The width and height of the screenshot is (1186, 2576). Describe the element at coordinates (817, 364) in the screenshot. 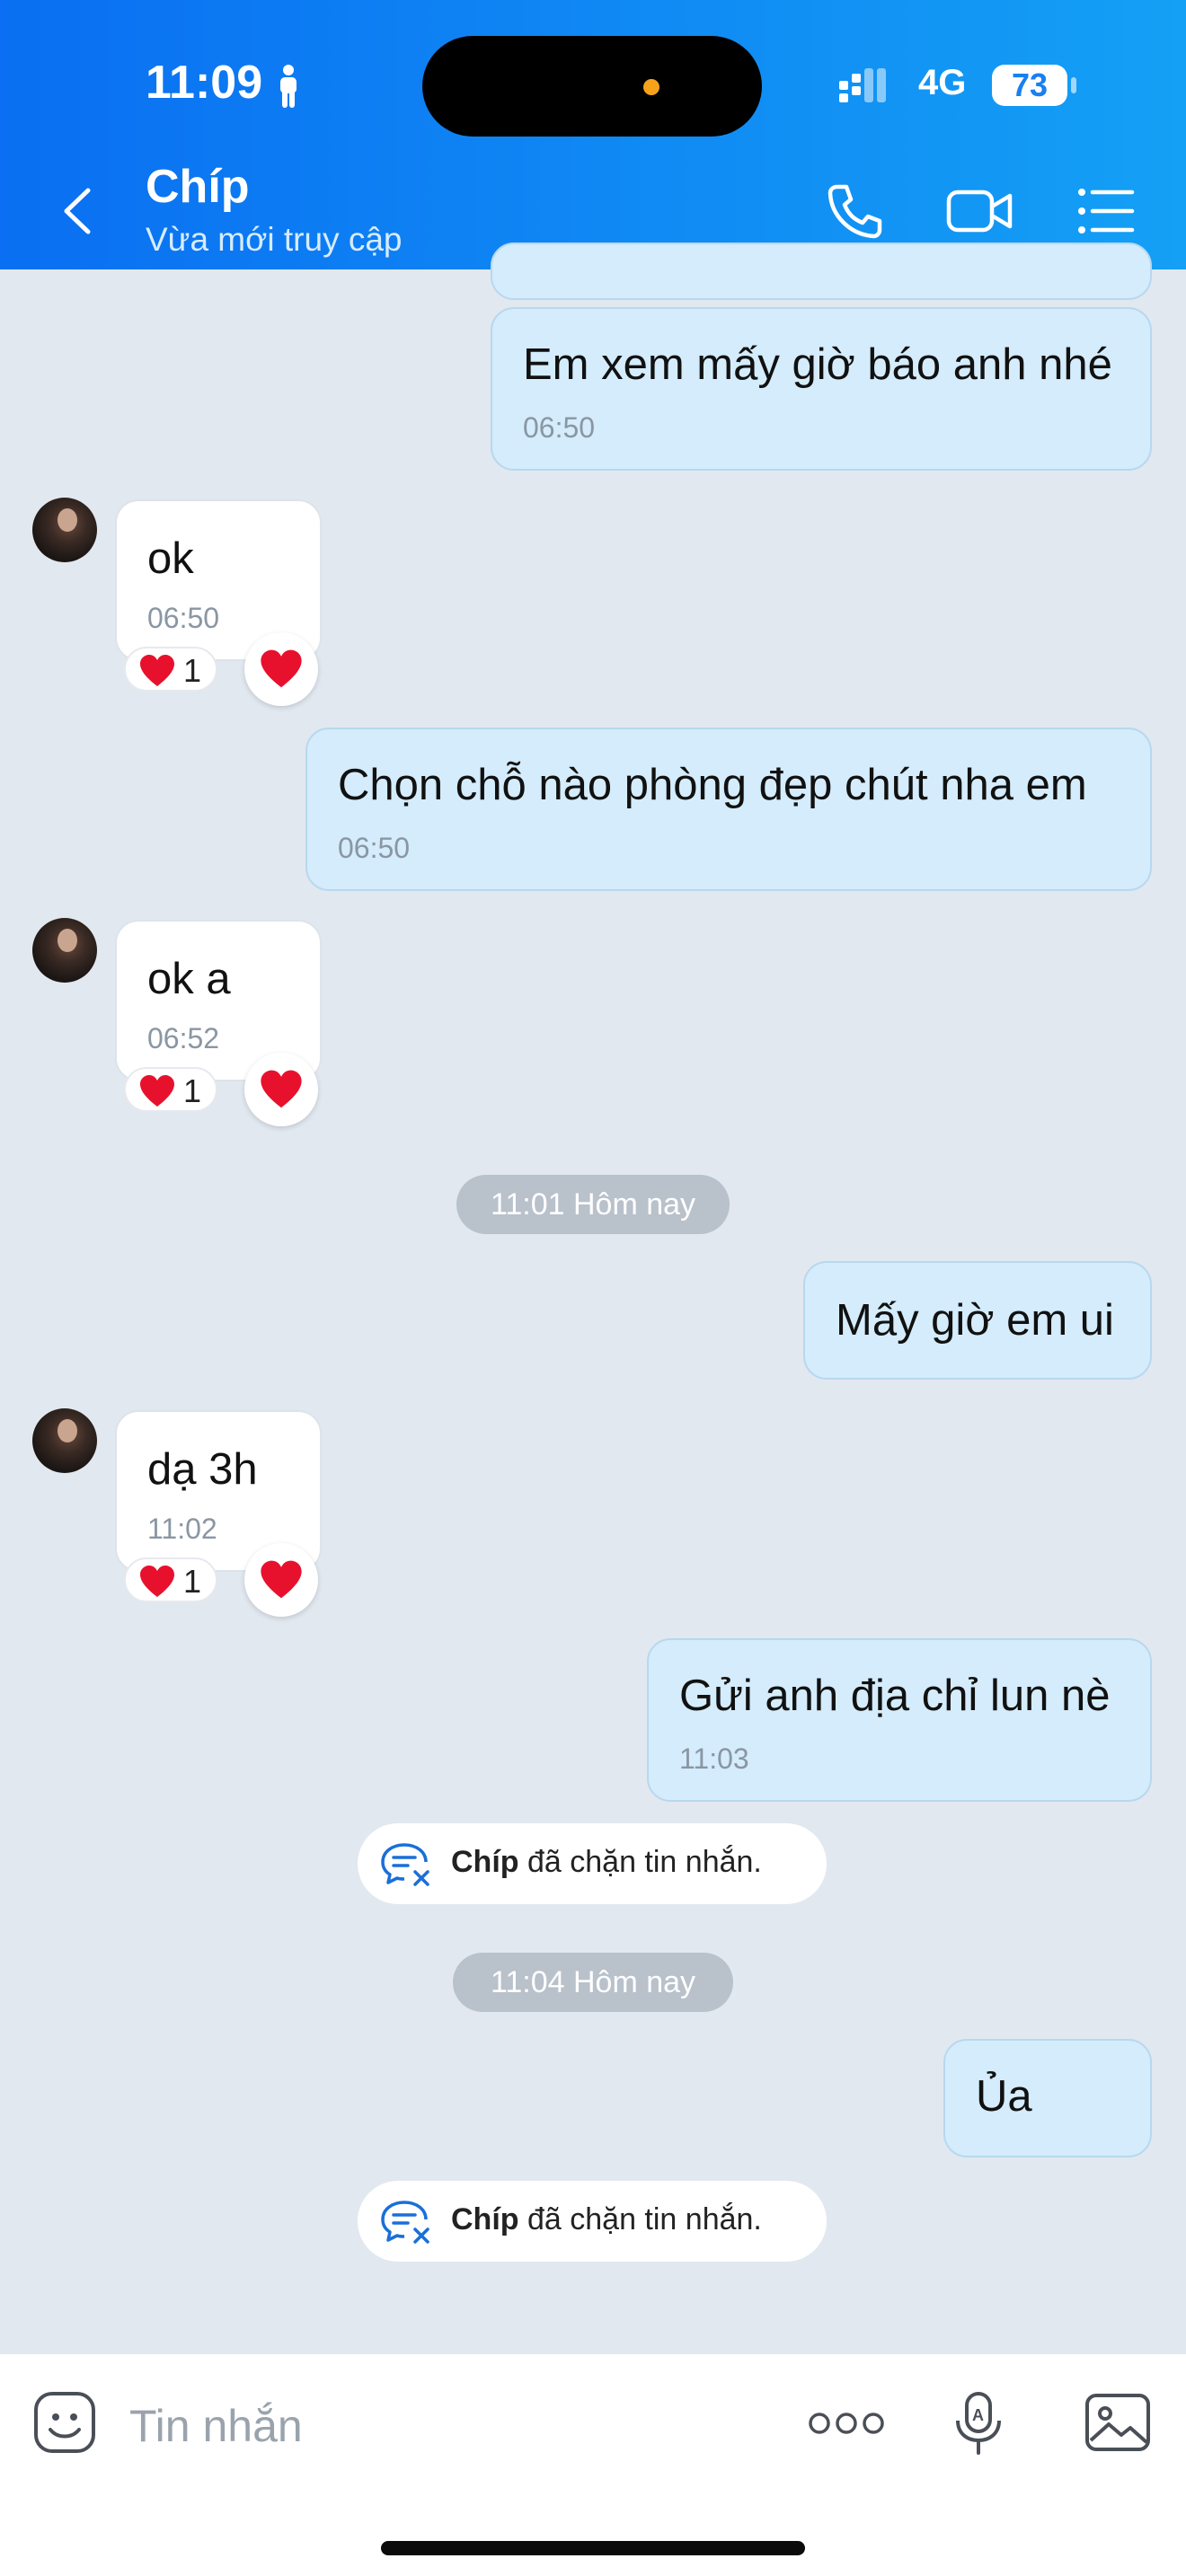

I see `message-text: Em xem mấy giờ báo anh nhé` at that location.